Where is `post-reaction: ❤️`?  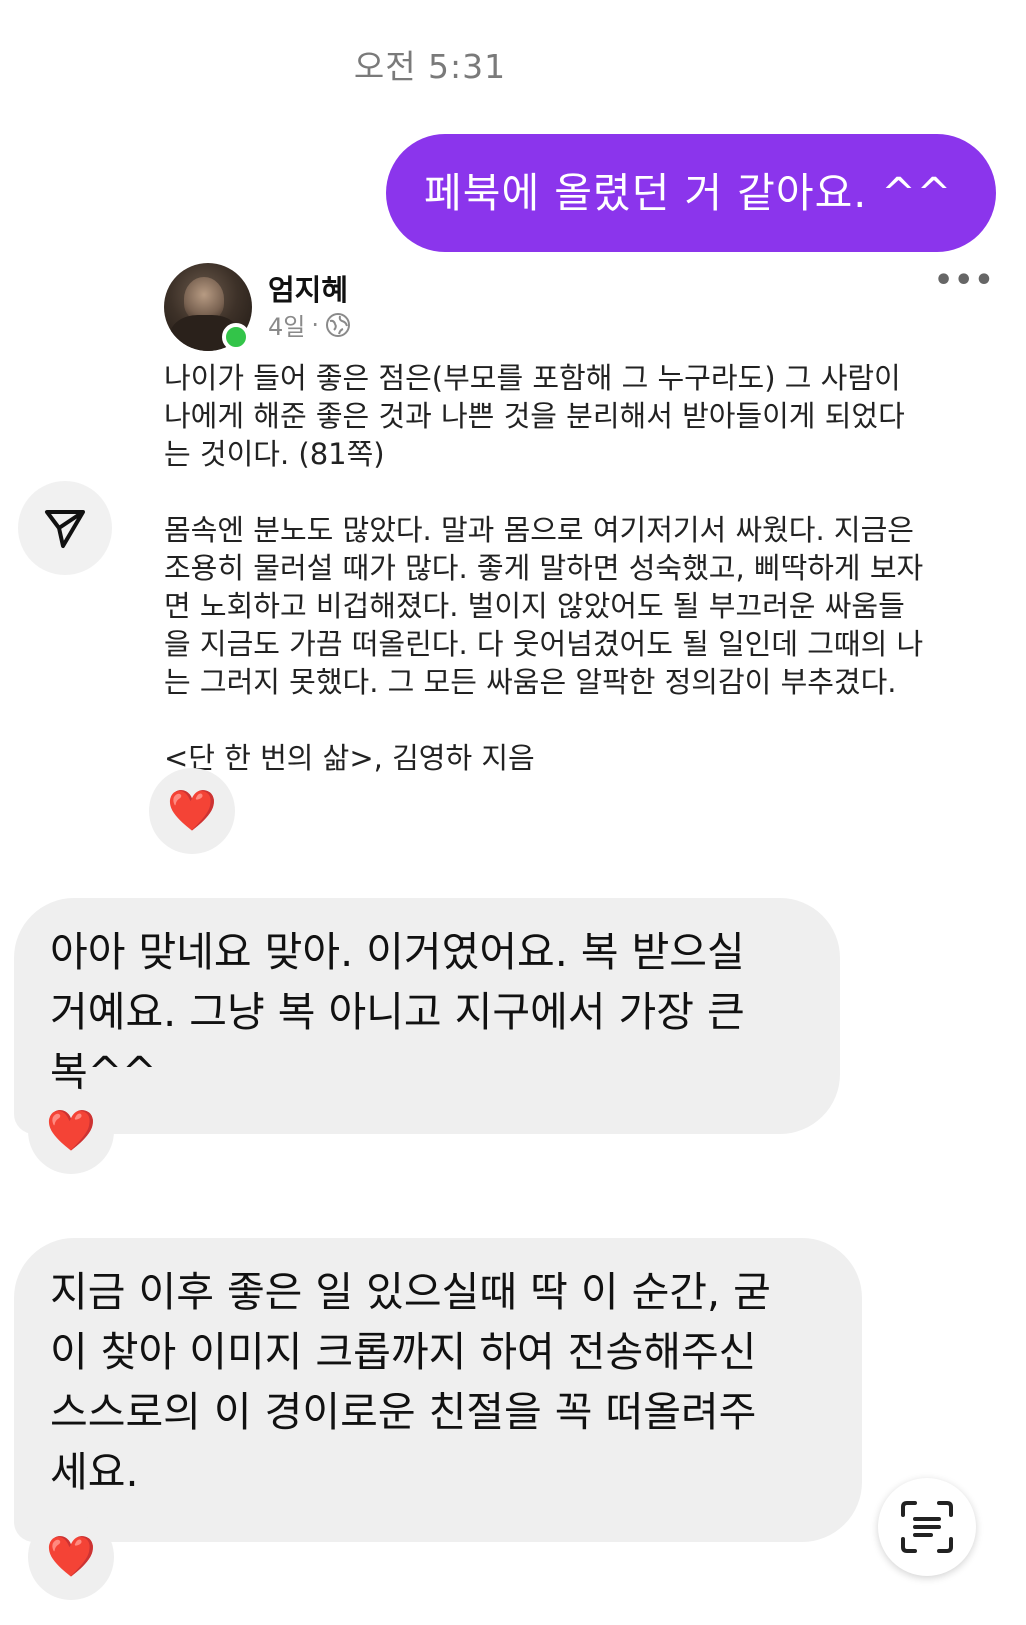 post-reaction: ❤️ is located at coordinates (192, 811).